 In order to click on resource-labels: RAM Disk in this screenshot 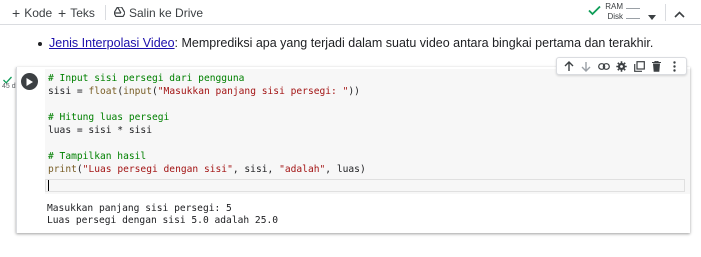, I will do `click(614, 12)`.